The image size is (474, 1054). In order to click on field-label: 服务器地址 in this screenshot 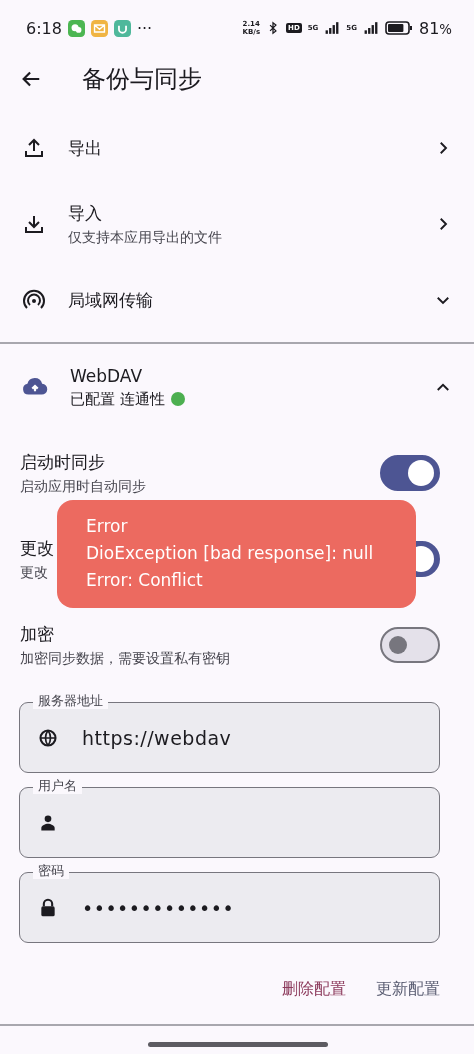, I will do `click(70, 701)`.